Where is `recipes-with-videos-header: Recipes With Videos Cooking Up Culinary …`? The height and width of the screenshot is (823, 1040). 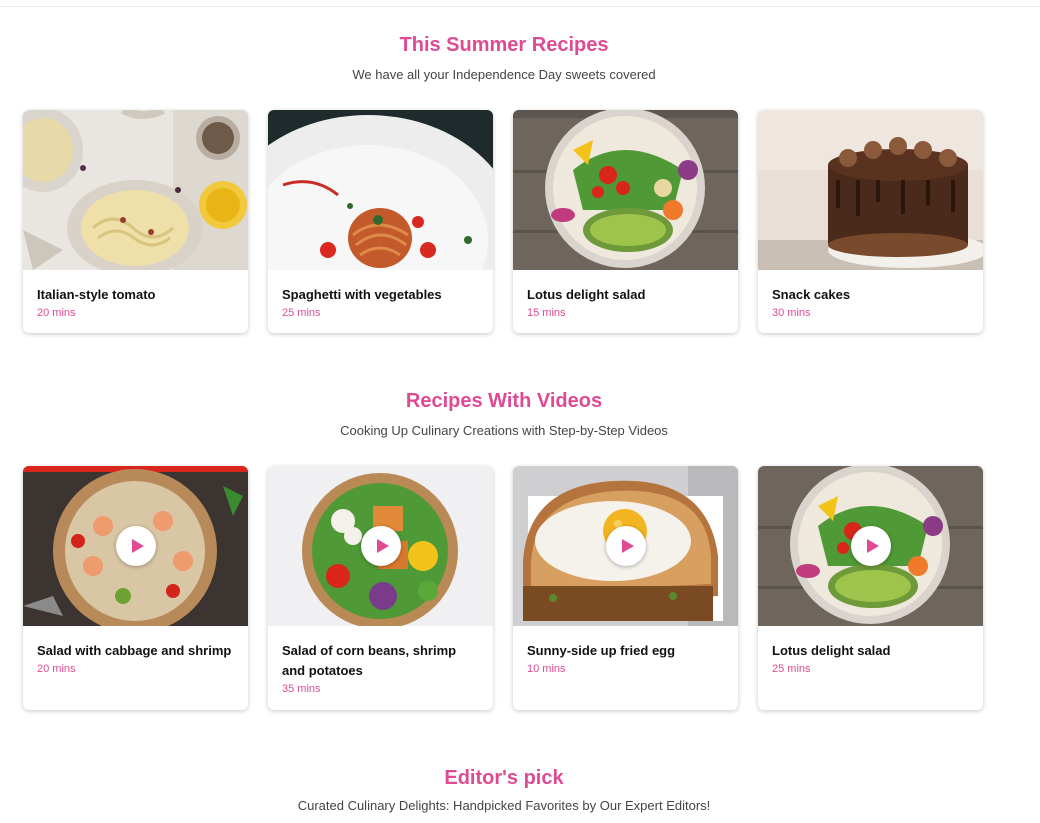 recipes-with-videos-header: Recipes With Videos Cooking Up Culinary … is located at coordinates (504, 414).